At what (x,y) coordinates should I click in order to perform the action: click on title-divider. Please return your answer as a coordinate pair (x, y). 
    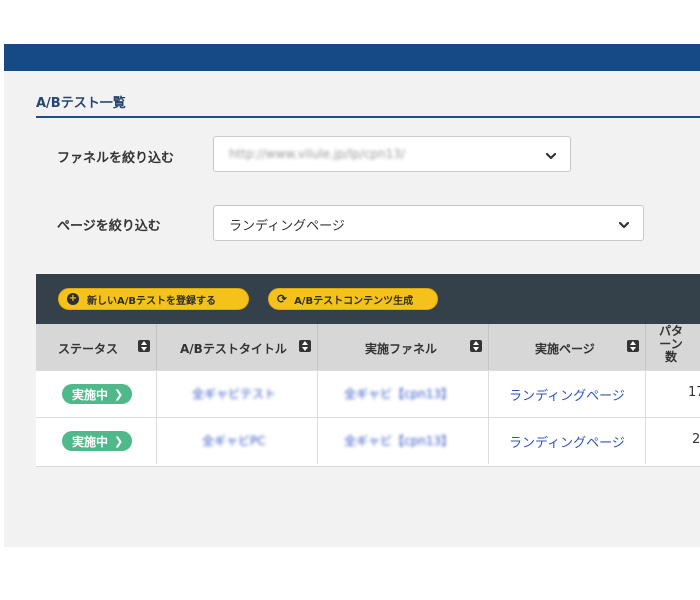
    Looking at the image, I should click on (368, 117).